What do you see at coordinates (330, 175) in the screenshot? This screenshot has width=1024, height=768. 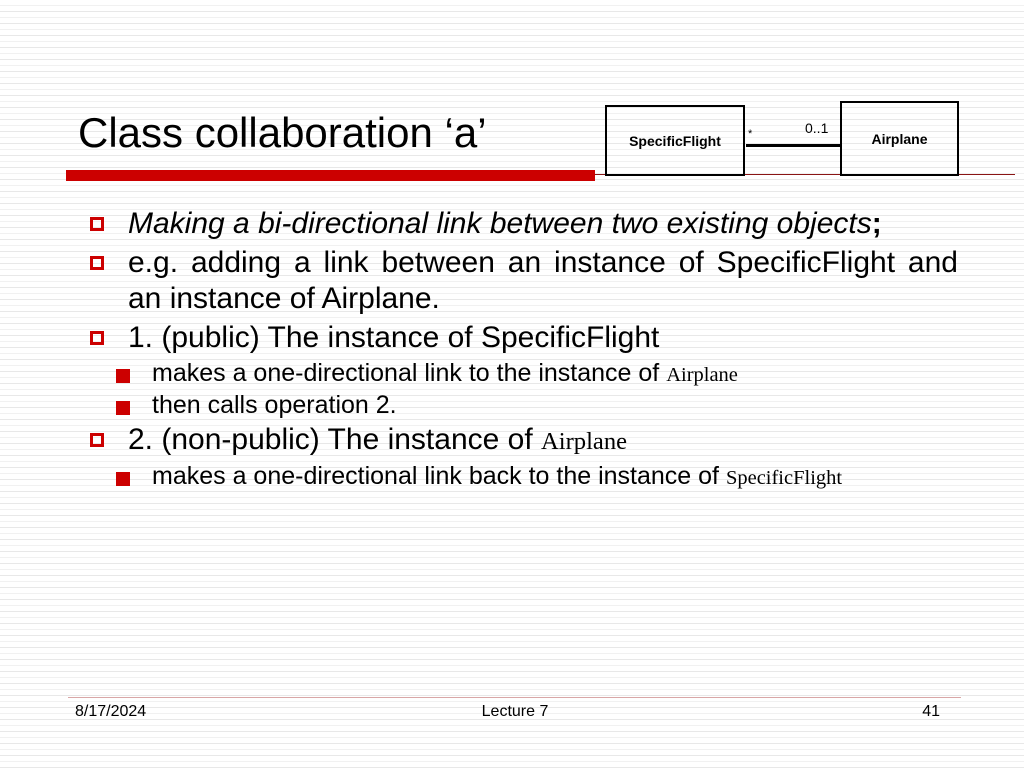 I see `title-accent-bar` at bounding box center [330, 175].